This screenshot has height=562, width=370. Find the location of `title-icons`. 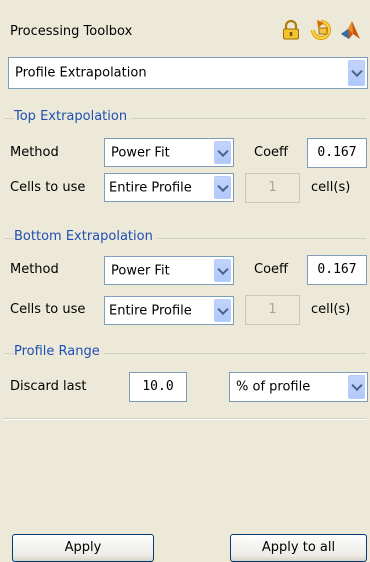

title-icons is located at coordinates (321, 30).